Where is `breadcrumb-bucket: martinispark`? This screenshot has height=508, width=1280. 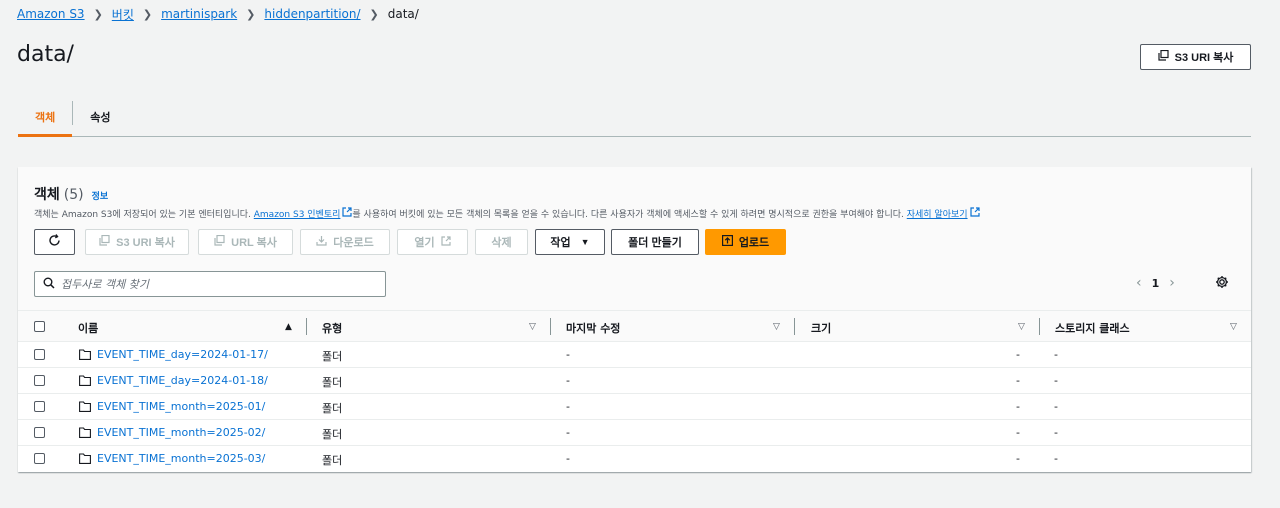
breadcrumb-bucket: martinispark is located at coordinates (199, 14).